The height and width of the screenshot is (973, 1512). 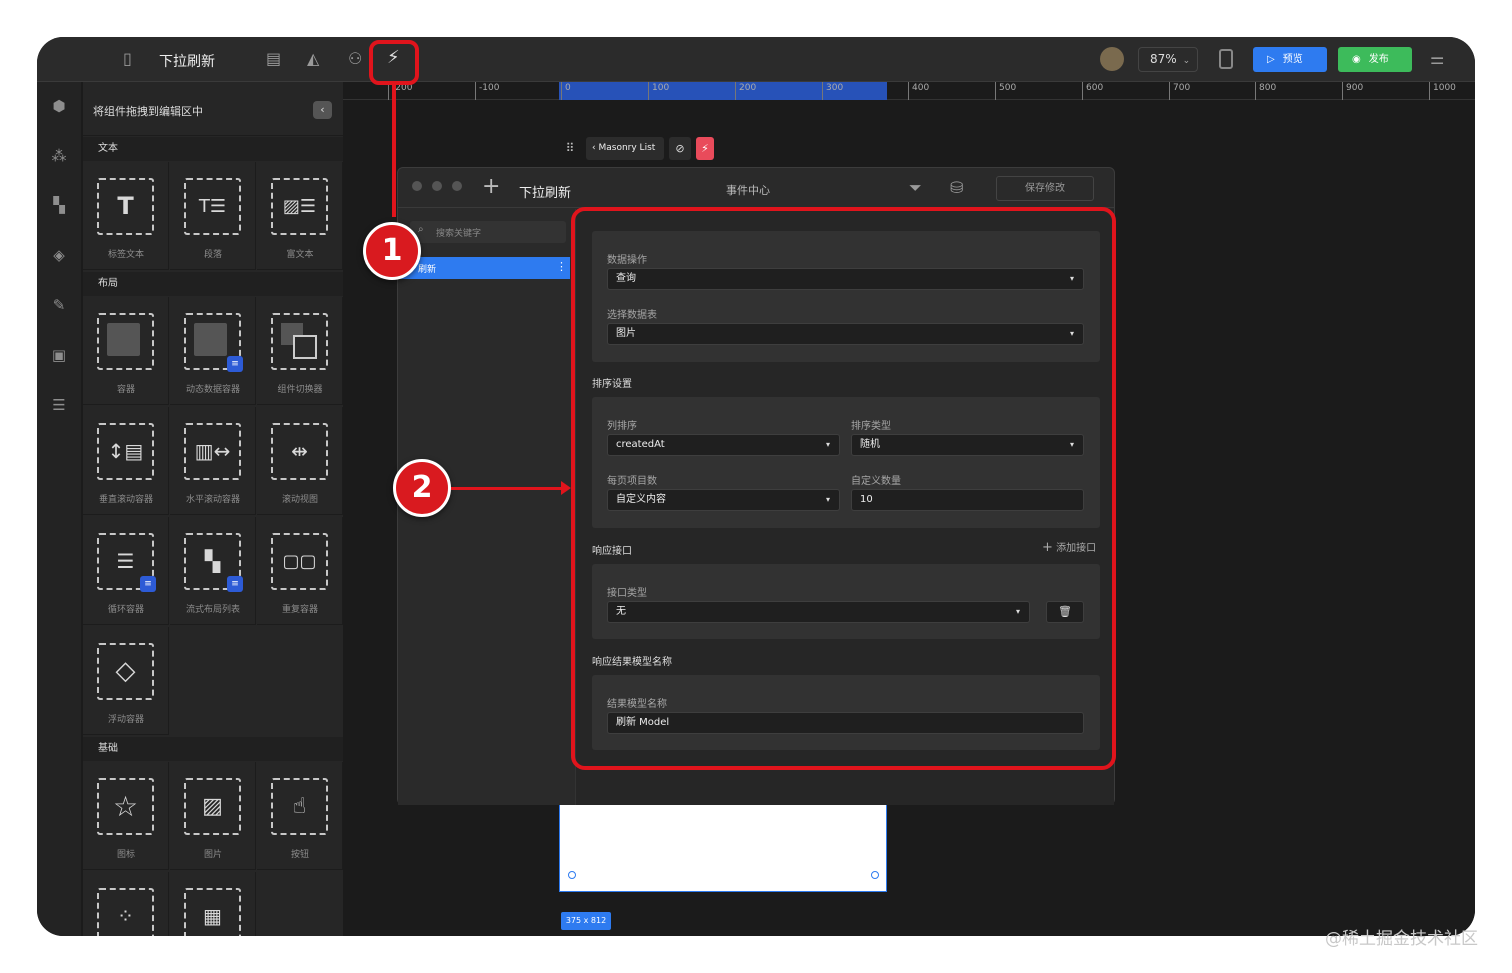 What do you see at coordinates (59, 256) in the screenshot?
I see `layers-icon: ◈` at bounding box center [59, 256].